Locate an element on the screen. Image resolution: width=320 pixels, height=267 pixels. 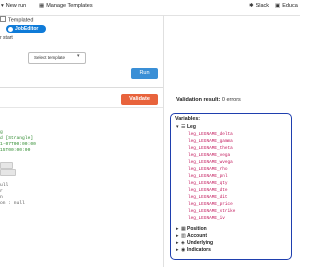
tree-group-account: ▸ ▥Account is located at coordinates (191, 236).